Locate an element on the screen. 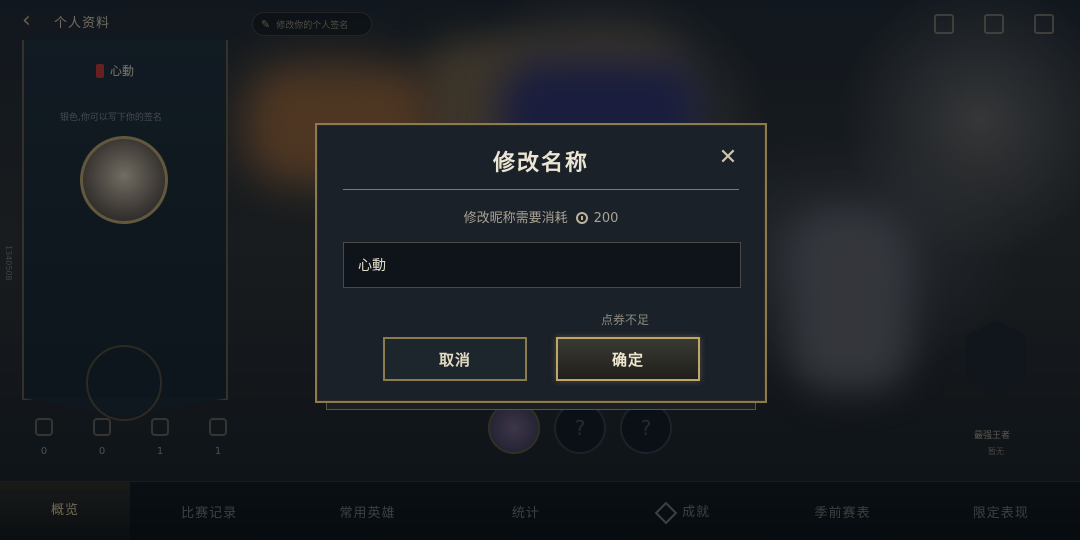  cancel-button: 取消 is located at coordinates (455, 359).